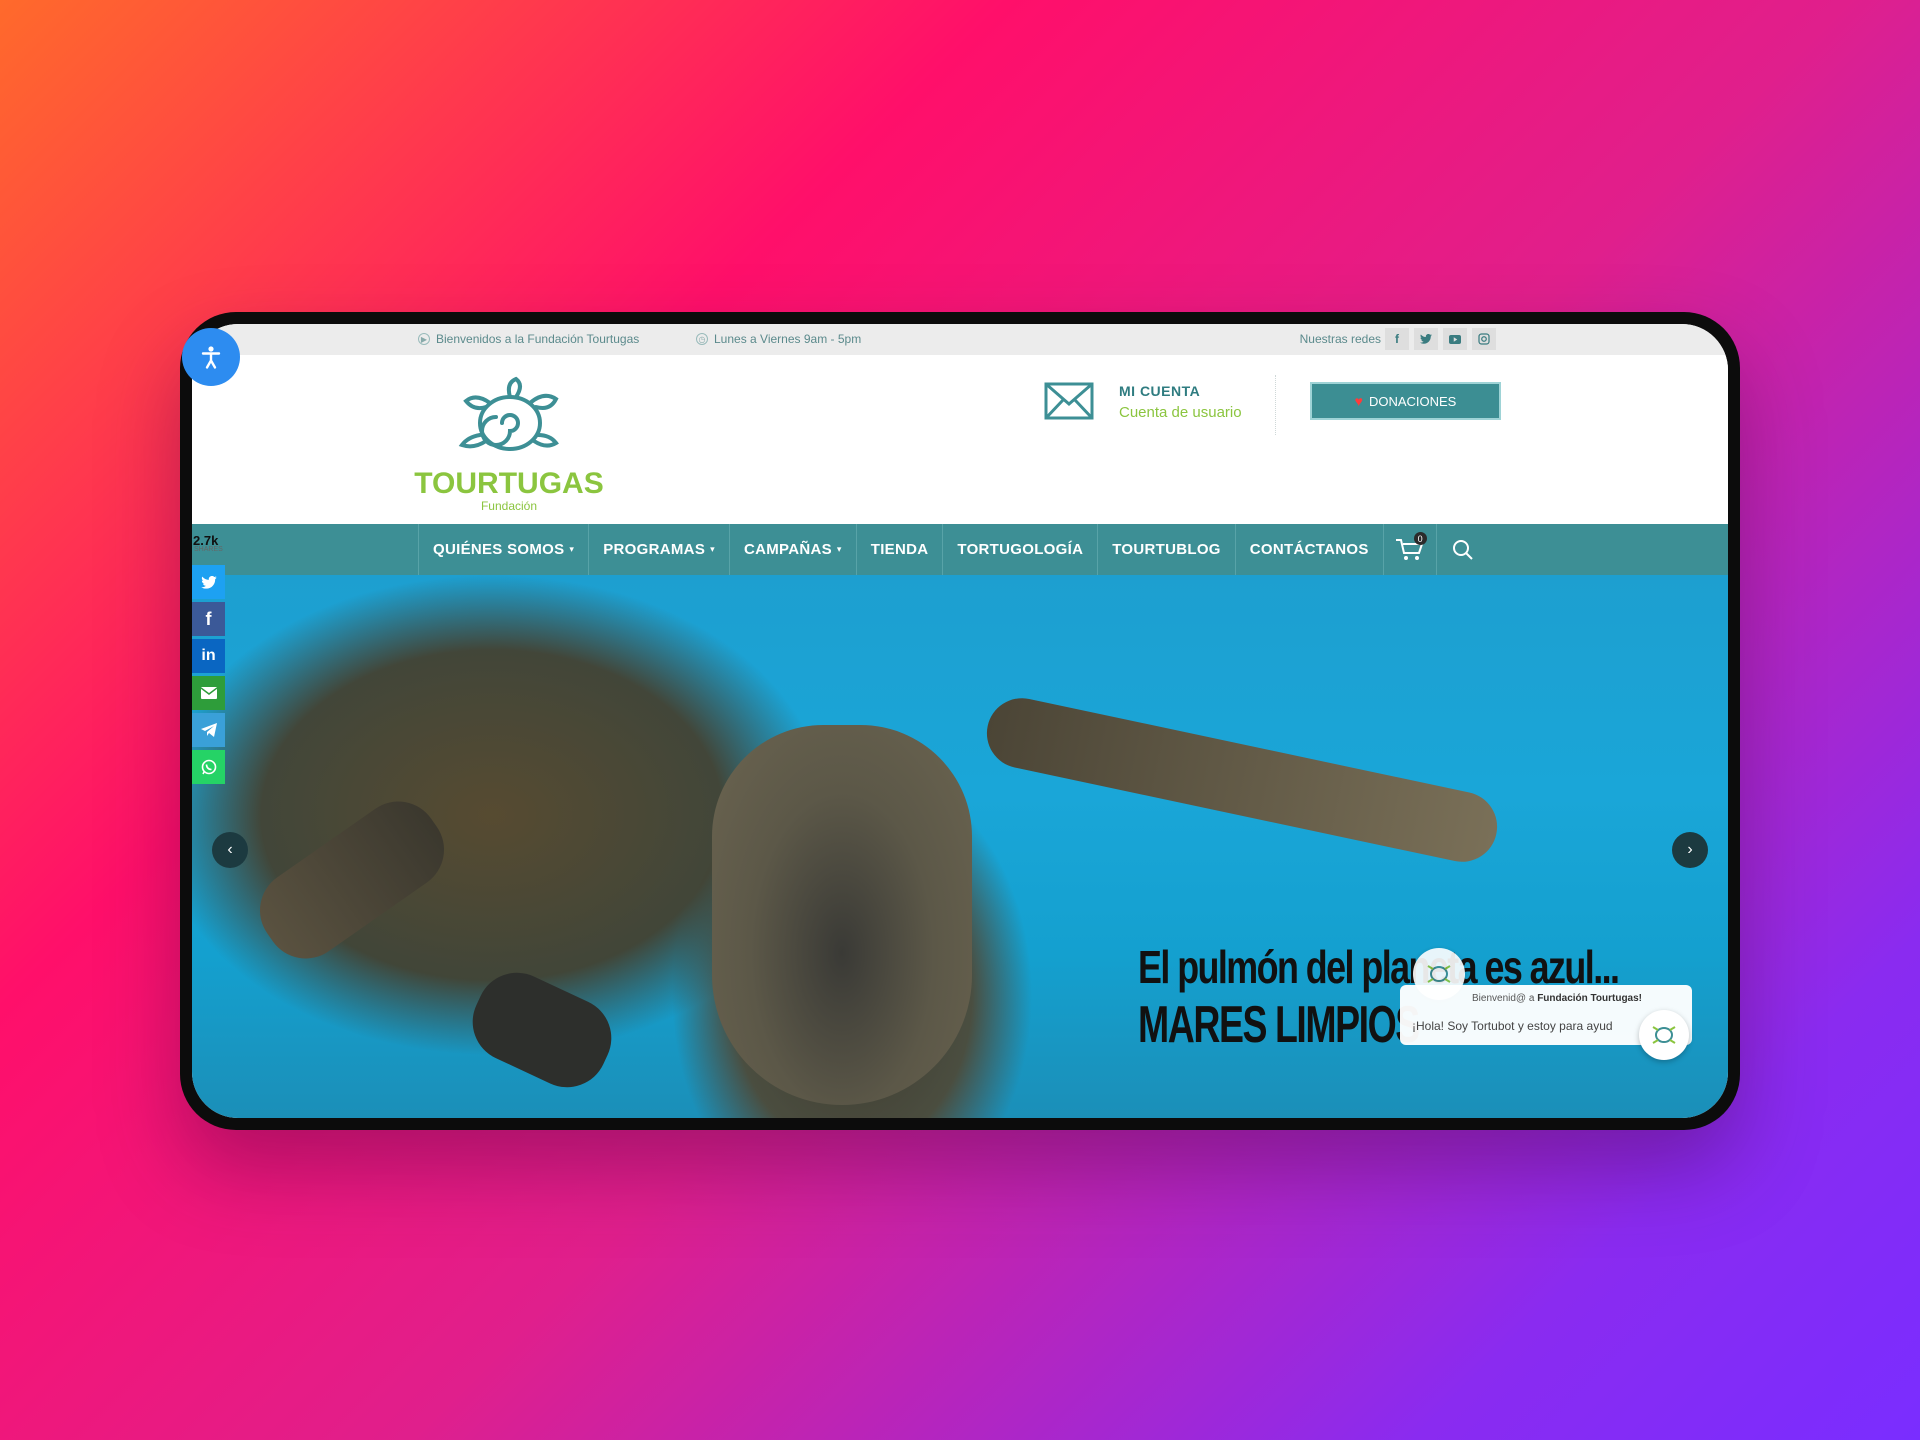 Image resolution: width=1920 pixels, height=1440 pixels. I want to click on share-label: SHARES, so click(208, 549).